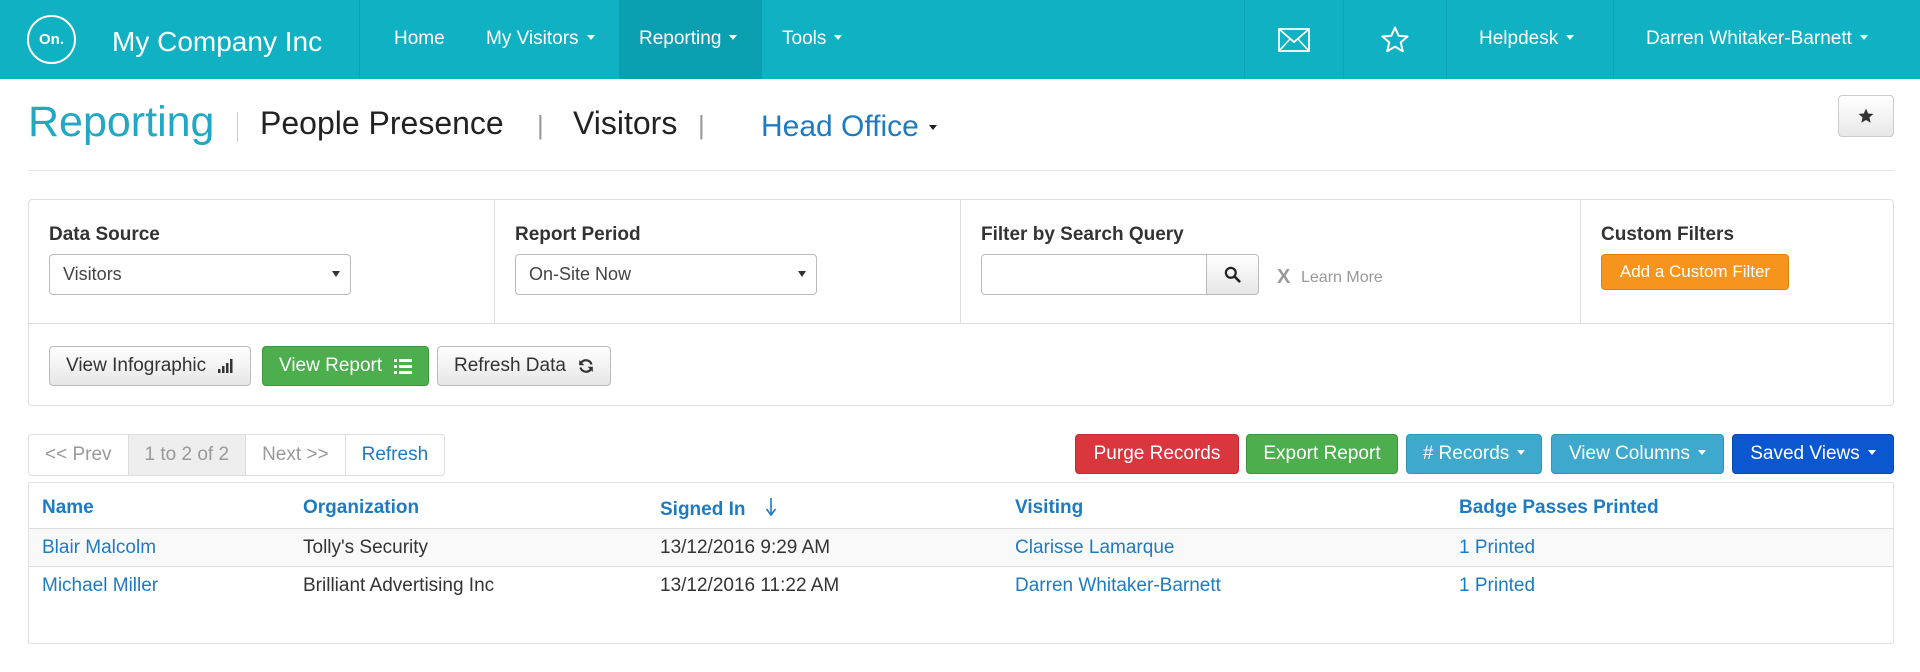  What do you see at coordinates (1749, 38) in the screenshot?
I see `nav-user-name: Darren Whitaker-Barnett` at bounding box center [1749, 38].